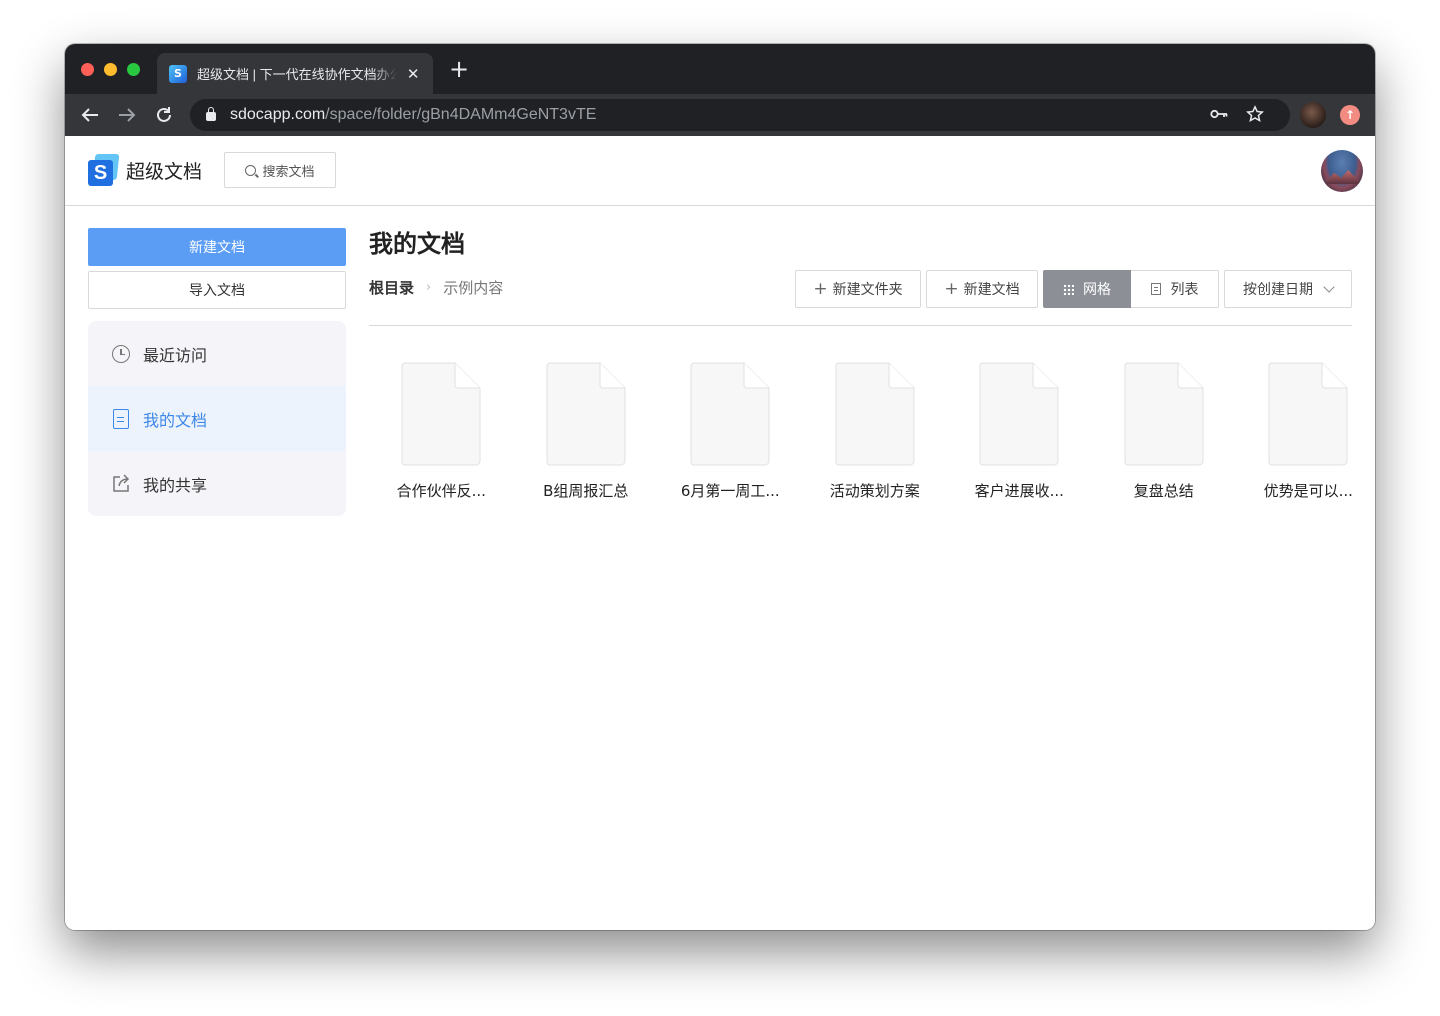 This screenshot has width=1440, height=1016. Describe the element at coordinates (1163, 491) in the screenshot. I see `file-name: 复盘总结` at that location.